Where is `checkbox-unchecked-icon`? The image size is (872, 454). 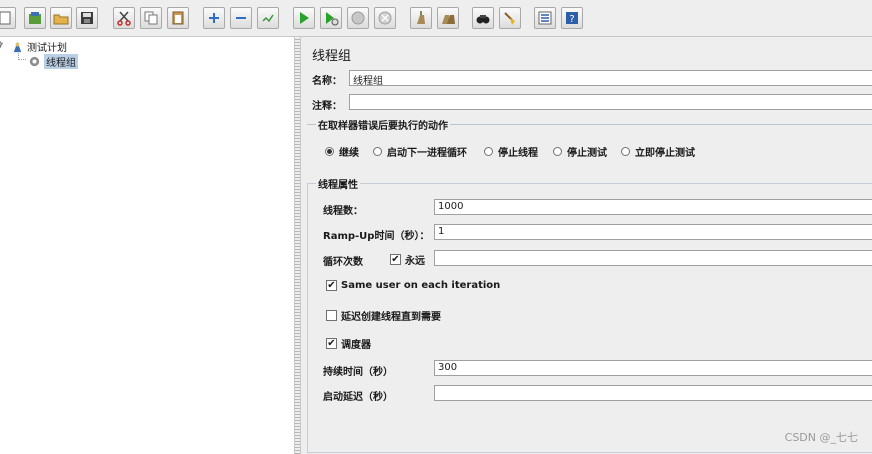 checkbox-unchecked-icon is located at coordinates (331, 315).